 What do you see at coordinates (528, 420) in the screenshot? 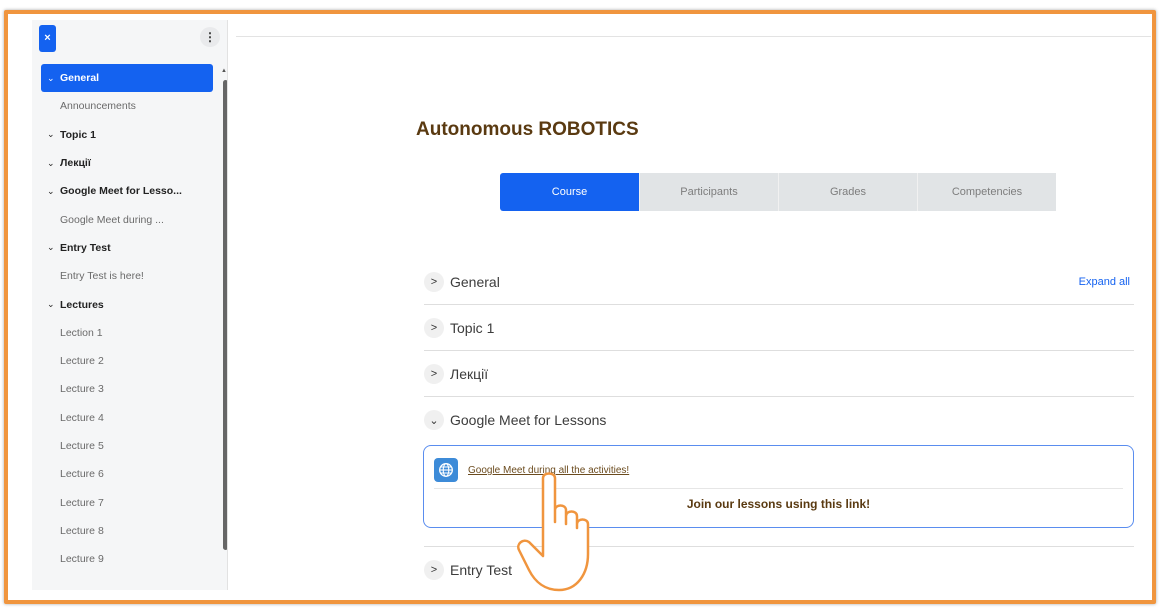
I see `section-title: Google Meet for Lessons` at bounding box center [528, 420].